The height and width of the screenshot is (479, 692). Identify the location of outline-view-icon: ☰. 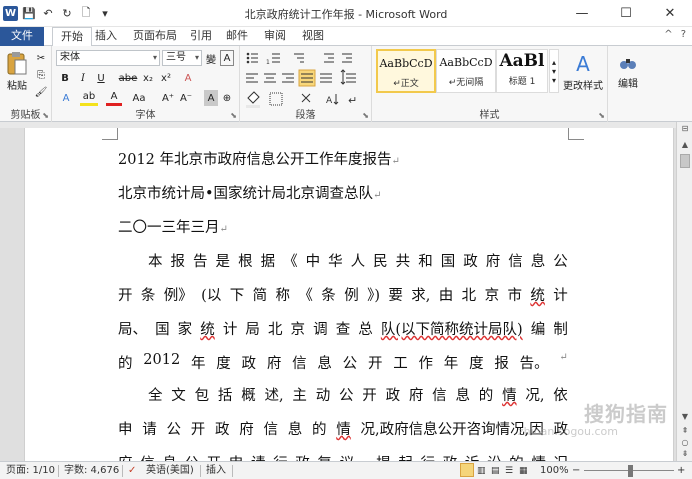
(509, 471).